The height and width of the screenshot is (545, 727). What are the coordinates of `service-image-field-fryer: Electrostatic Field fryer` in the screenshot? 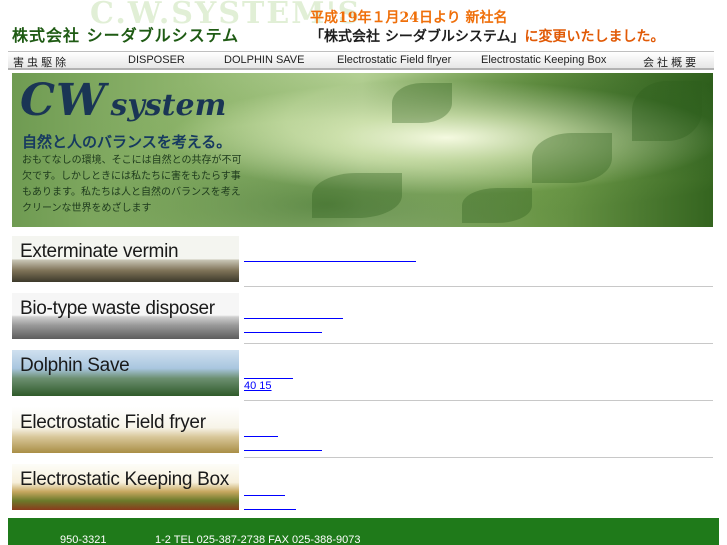 It's located at (125, 430).